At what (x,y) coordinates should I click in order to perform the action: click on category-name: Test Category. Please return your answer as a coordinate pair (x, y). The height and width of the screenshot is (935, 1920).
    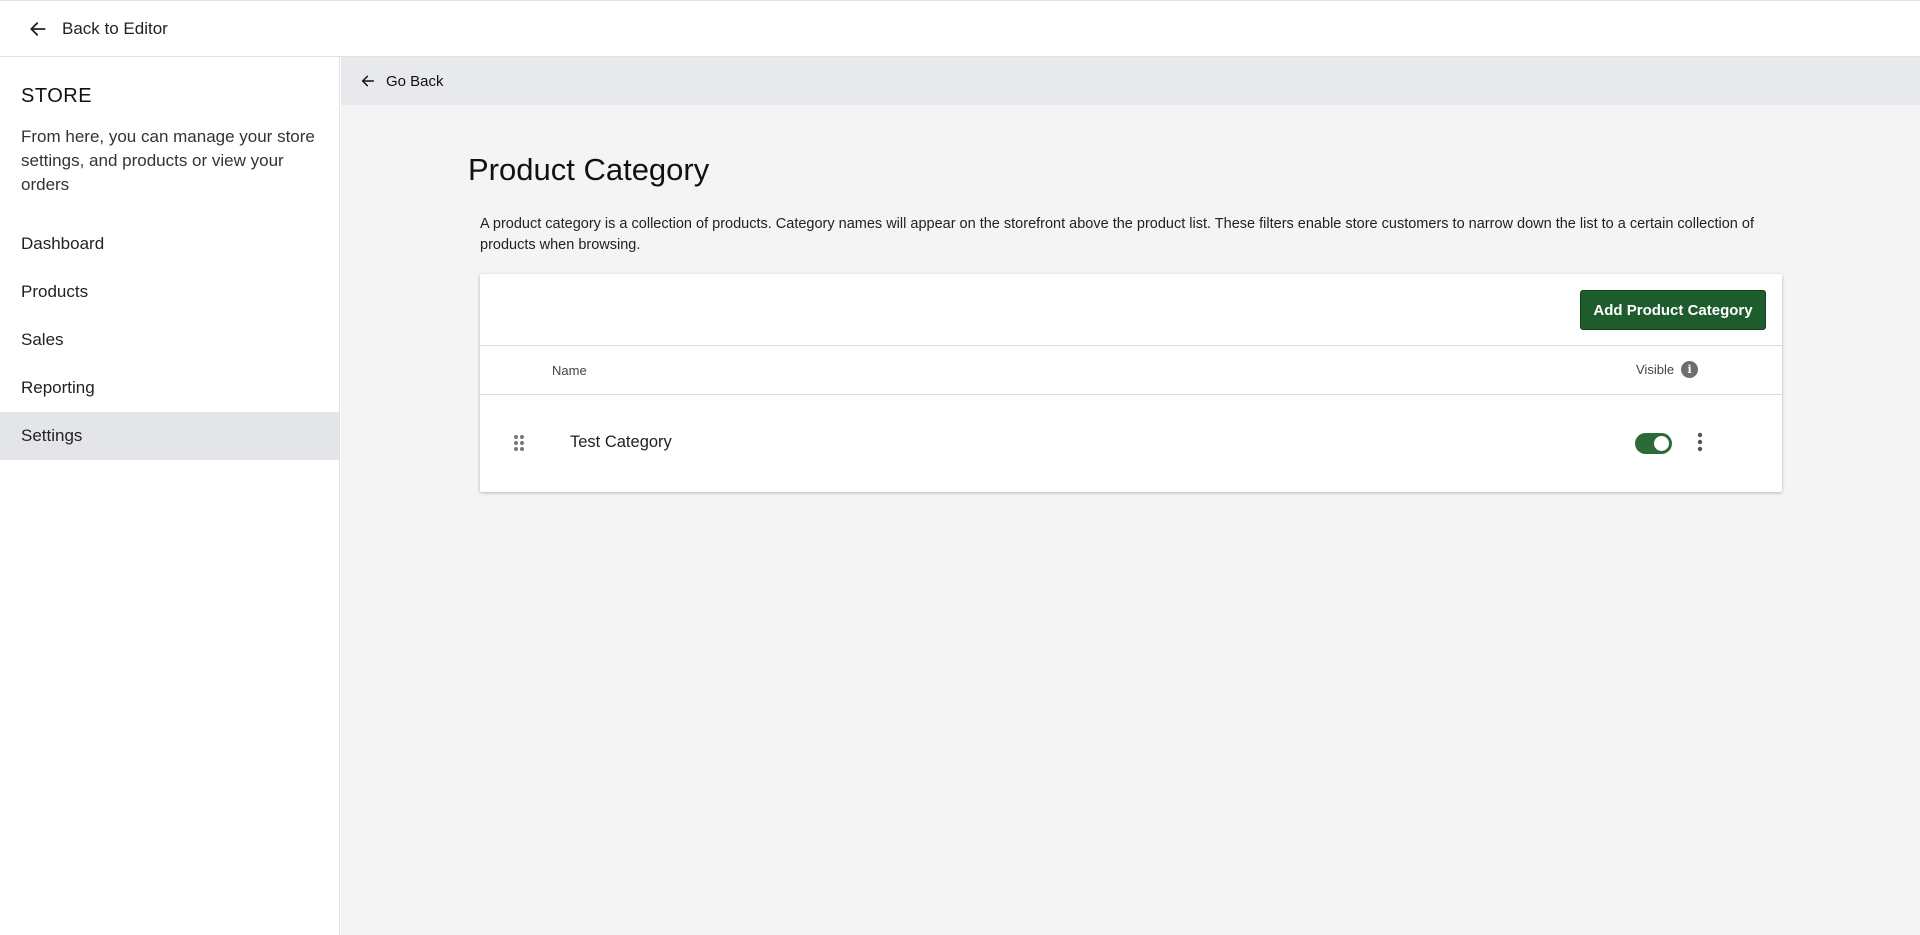
    Looking at the image, I should click on (621, 442).